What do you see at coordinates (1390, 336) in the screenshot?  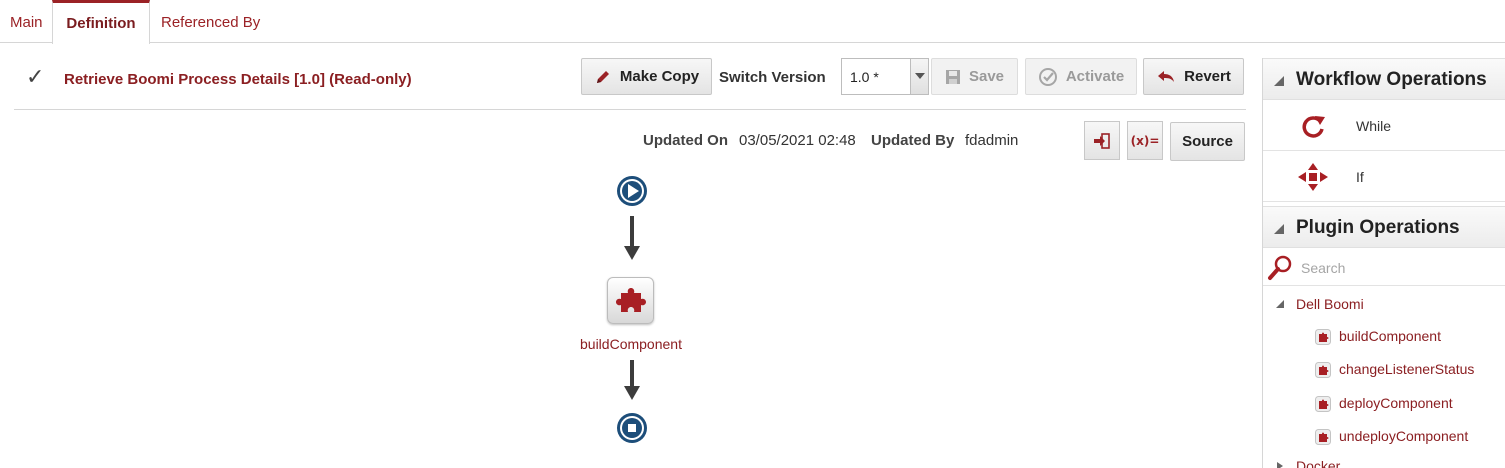 I see `tree-item-label: buildComponent` at bounding box center [1390, 336].